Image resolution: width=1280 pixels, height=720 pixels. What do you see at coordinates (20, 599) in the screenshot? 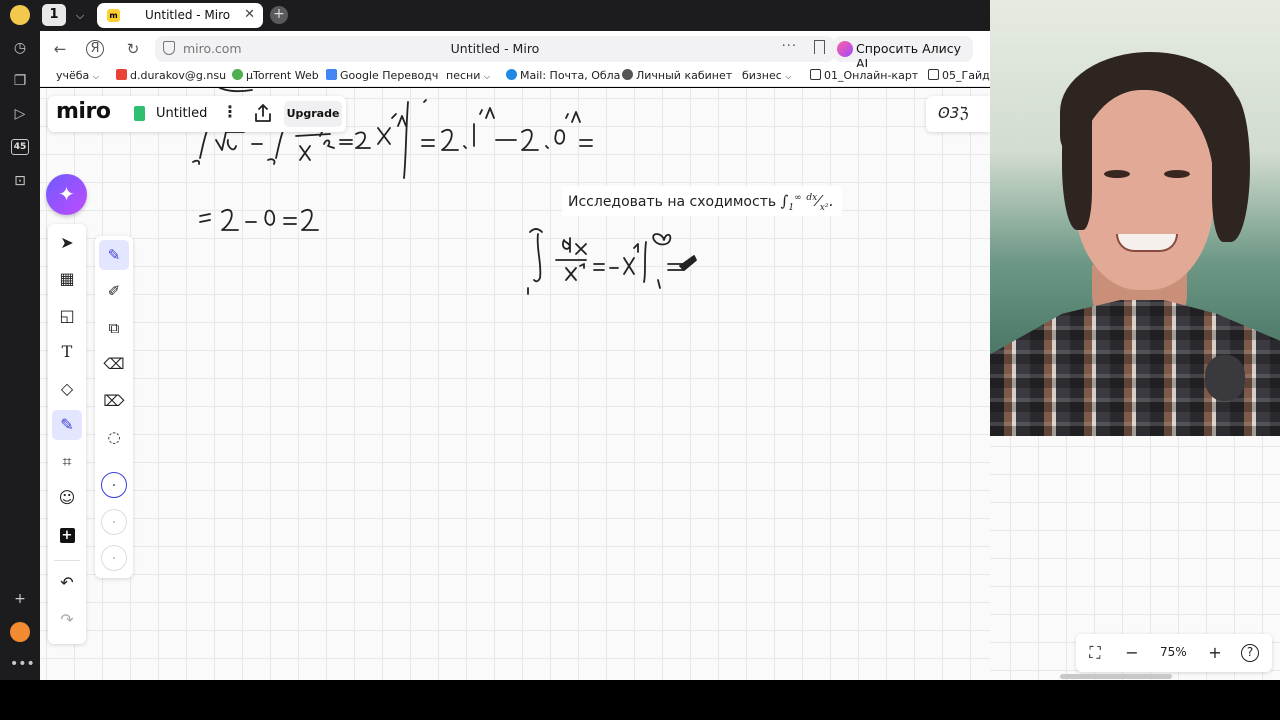
I see `add-panel-icon: +` at bounding box center [20, 599].